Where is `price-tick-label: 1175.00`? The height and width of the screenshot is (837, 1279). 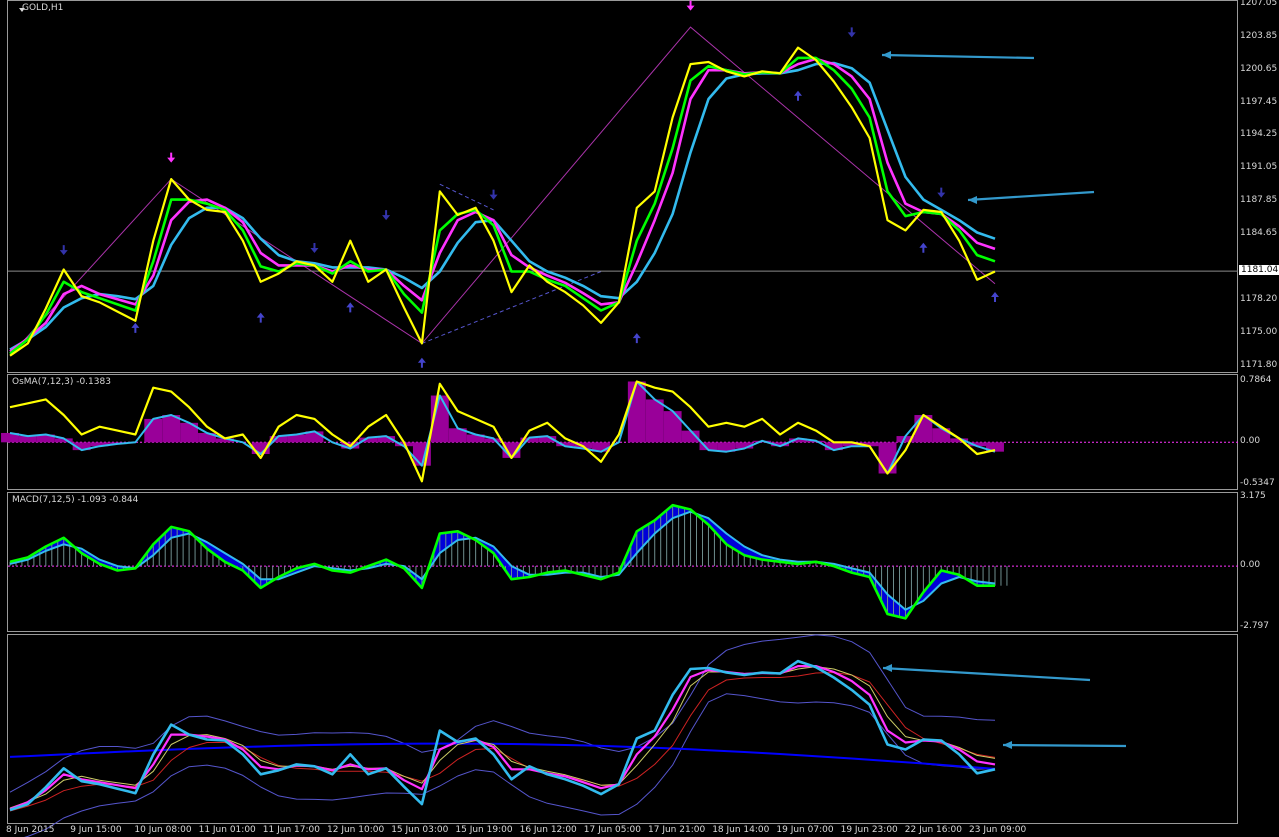 price-tick-label: 1175.00 is located at coordinates (1259, 332).